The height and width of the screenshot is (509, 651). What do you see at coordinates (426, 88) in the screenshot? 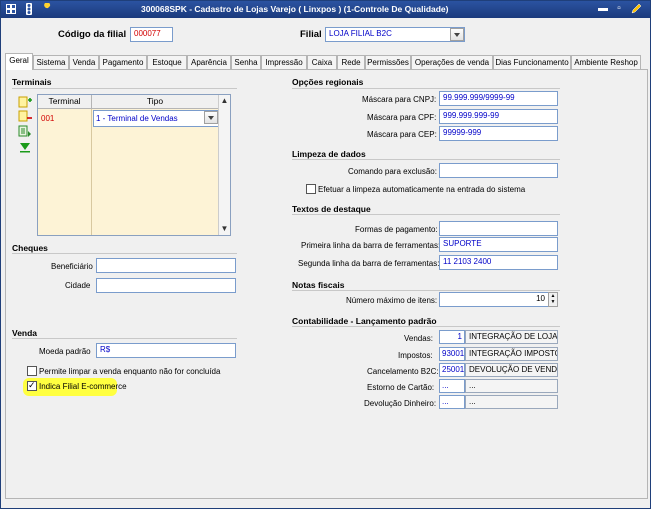
I see `opcoes-divider` at bounding box center [426, 88].